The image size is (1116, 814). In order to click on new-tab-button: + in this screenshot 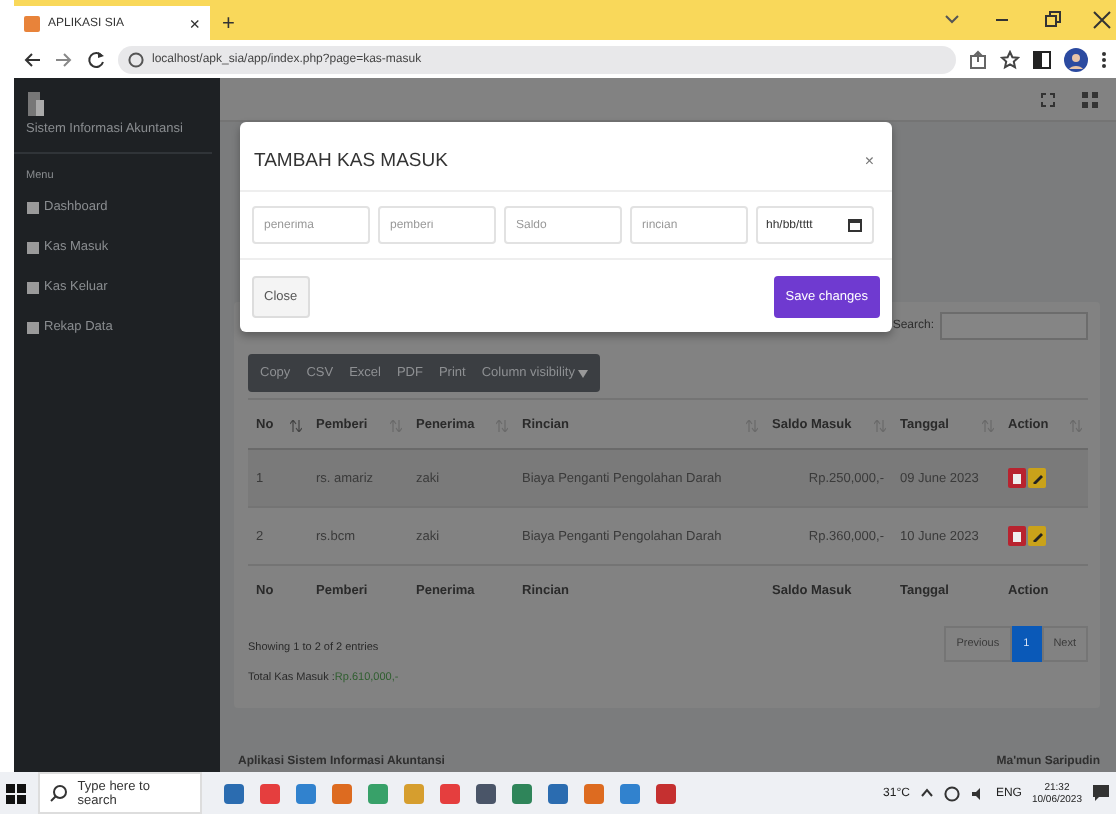, I will do `click(228, 24)`.